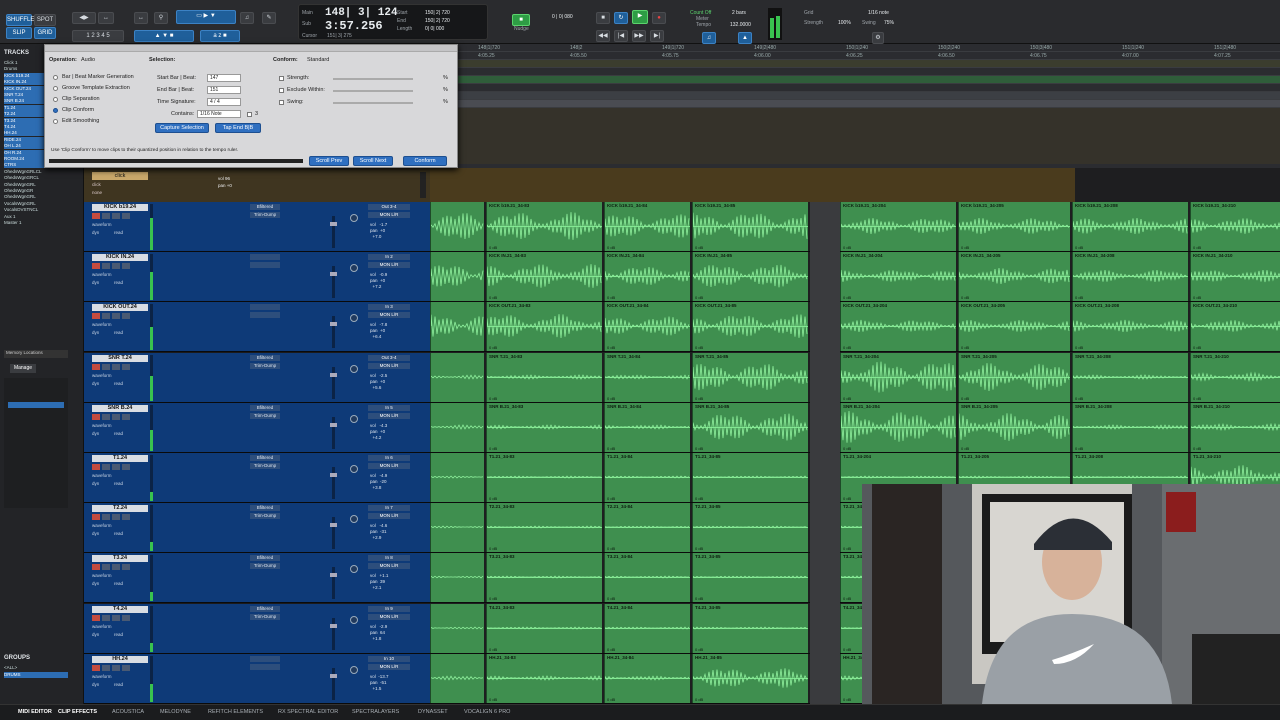 Image resolution: width=1280 pixels, height=720 pixels. What do you see at coordinates (647, 377) in the screenshot?
I see `audio-clip: SNR T.21_34-84 0 dB` at bounding box center [647, 377].